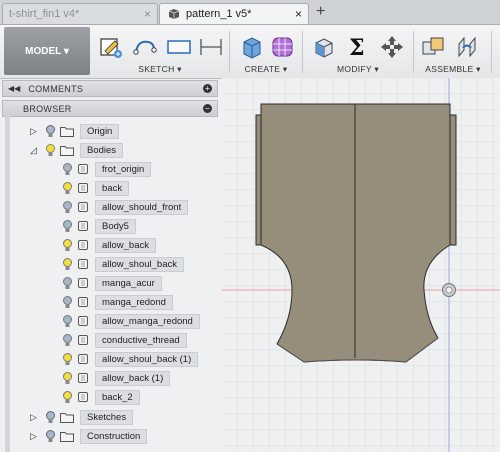 This screenshot has width=500, height=452. Describe the element at coordinates (47, 108) in the screenshot. I see `browser-label: BROWSER` at that location.